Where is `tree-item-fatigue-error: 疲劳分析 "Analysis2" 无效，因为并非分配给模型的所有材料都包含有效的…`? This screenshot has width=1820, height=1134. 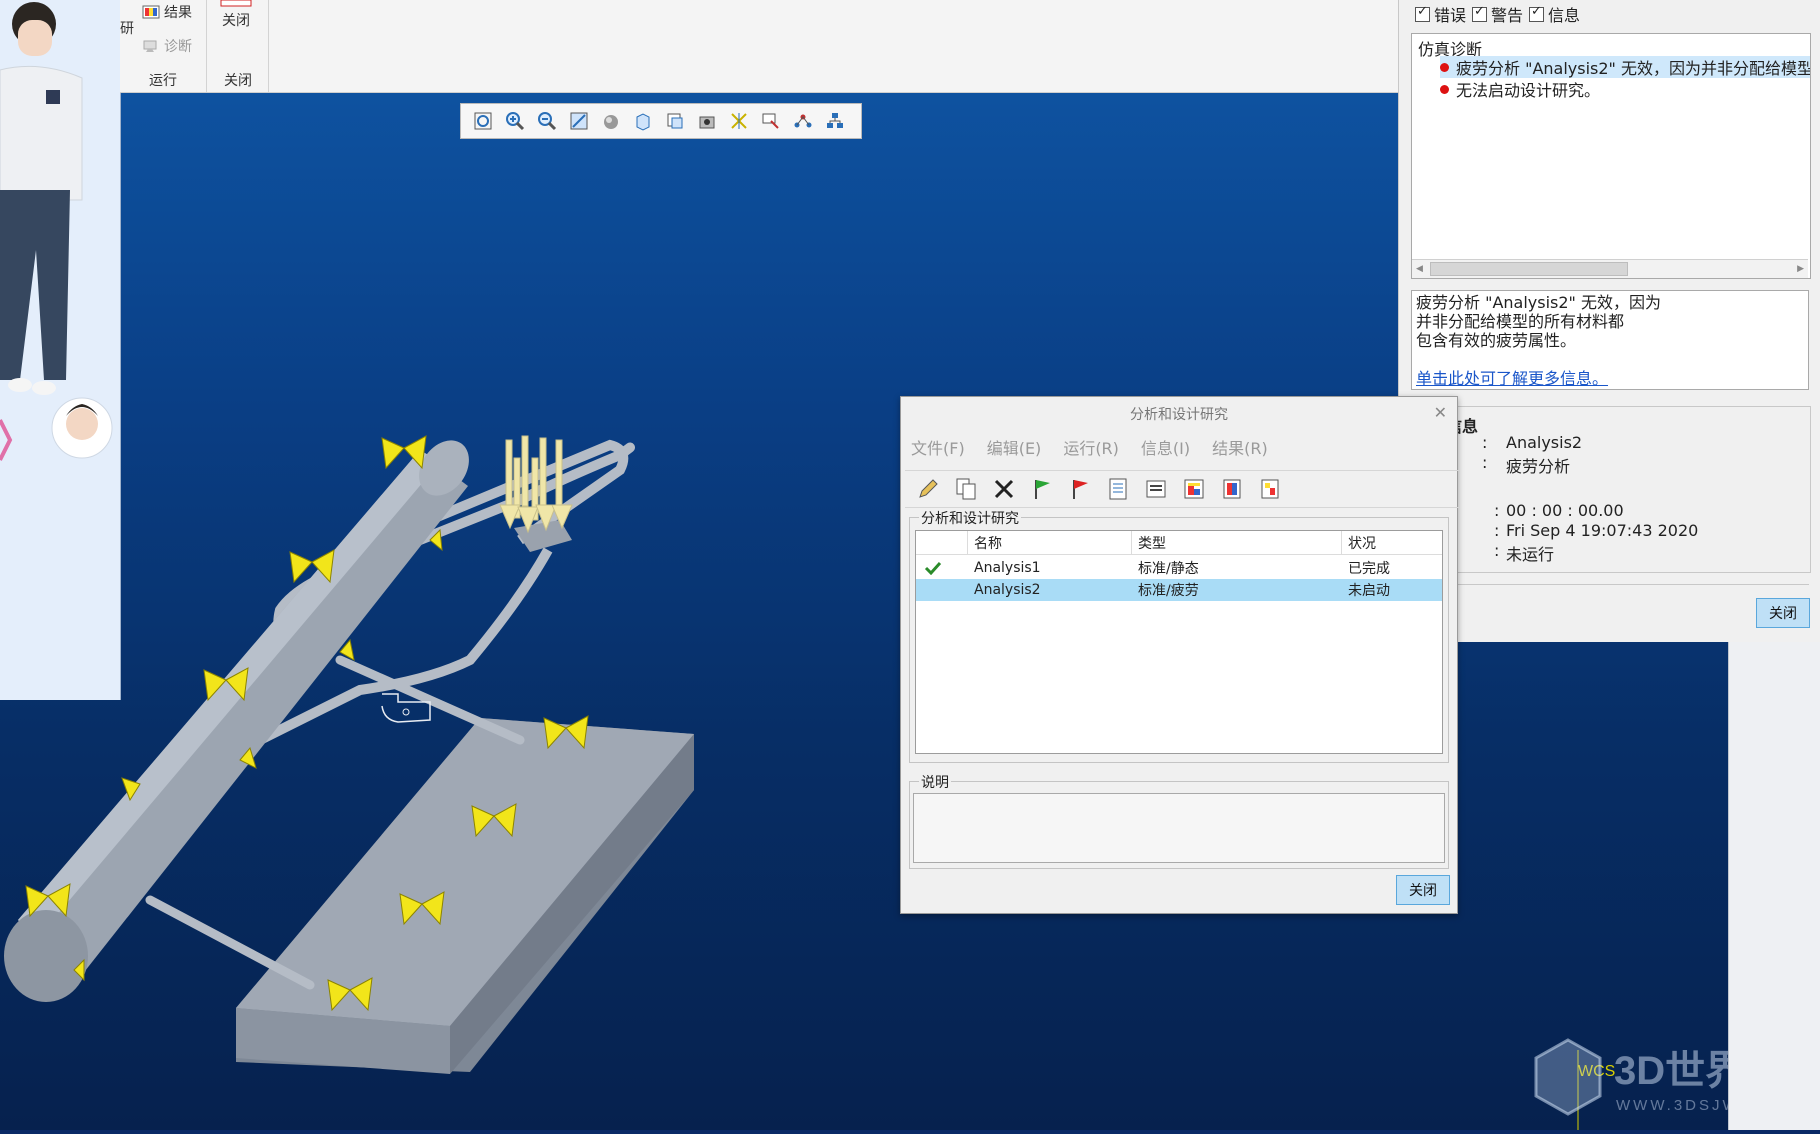 tree-item-fatigue-error: 疲劳分析 "Analysis2" 无效，因为并非分配给模型的所有材料都包含有效的… is located at coordinates (1625, 67).